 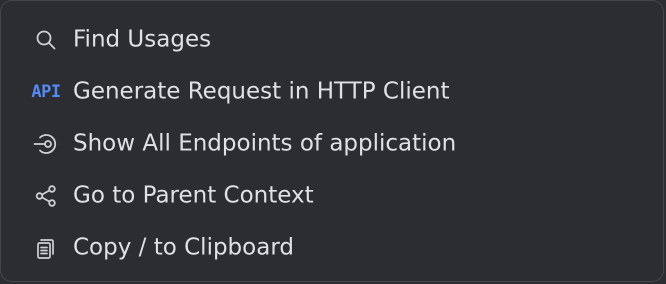 What do you see at coordinates (46, 144) in the screenshot?
I see `endpoints-icon` at bounding box center [46, 144].